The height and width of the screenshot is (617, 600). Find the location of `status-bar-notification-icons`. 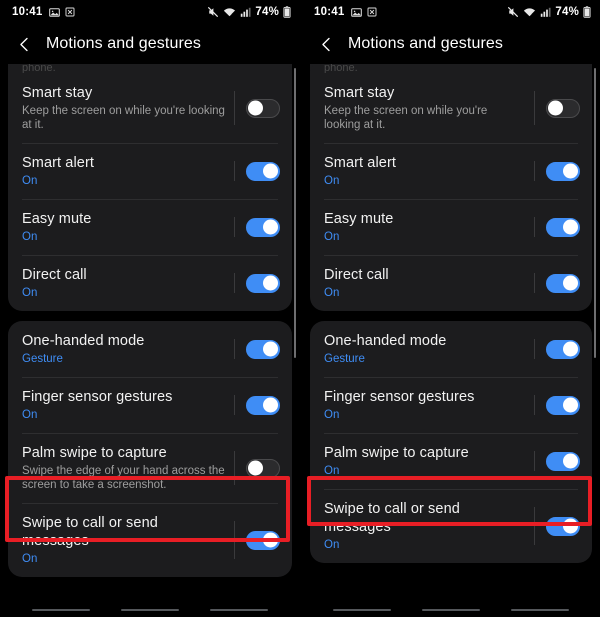

status-bar-notification-icons is located at coordinates (62, 12).